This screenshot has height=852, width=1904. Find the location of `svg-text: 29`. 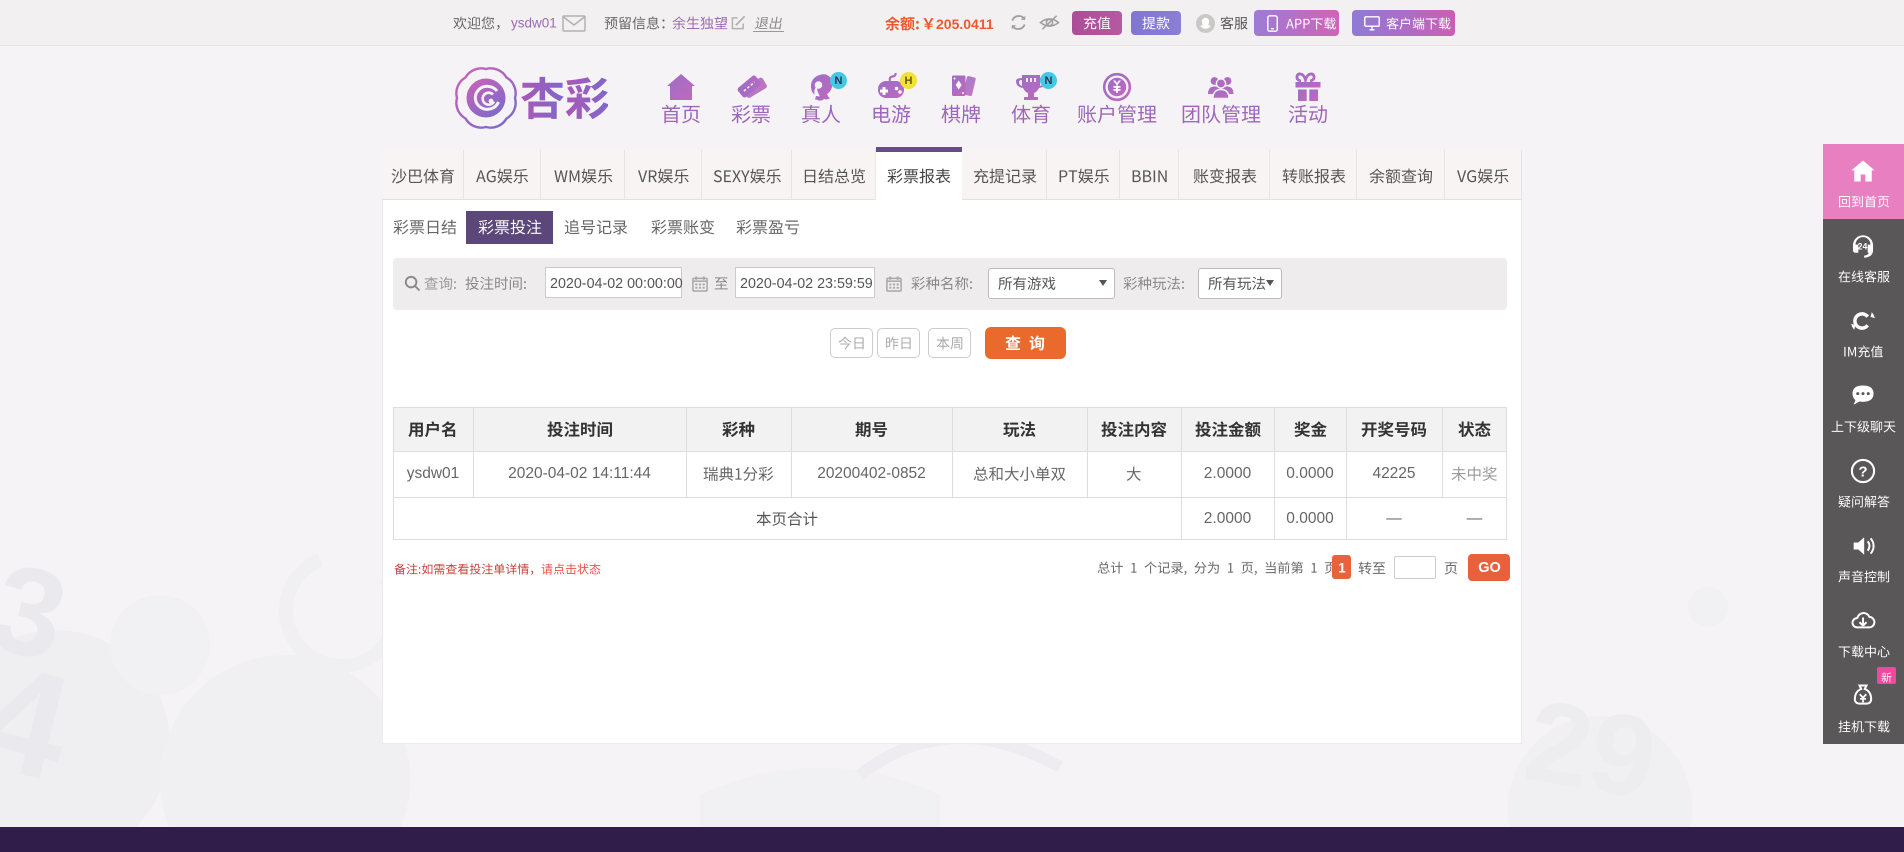

svg-text: 29 is located at coordinates (1591, 750).